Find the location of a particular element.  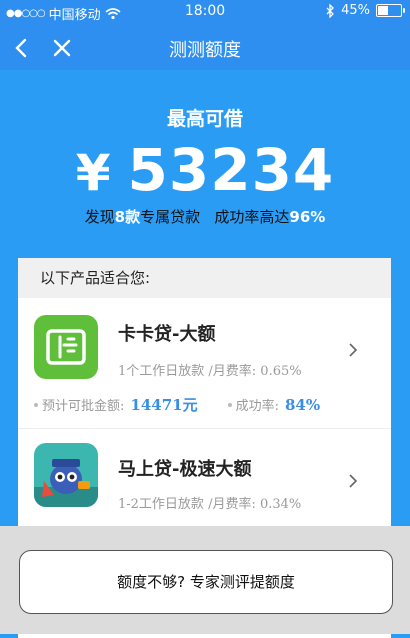

summary-mid: 专属贷款 成功率高达 is located at coordinates (215, 217).